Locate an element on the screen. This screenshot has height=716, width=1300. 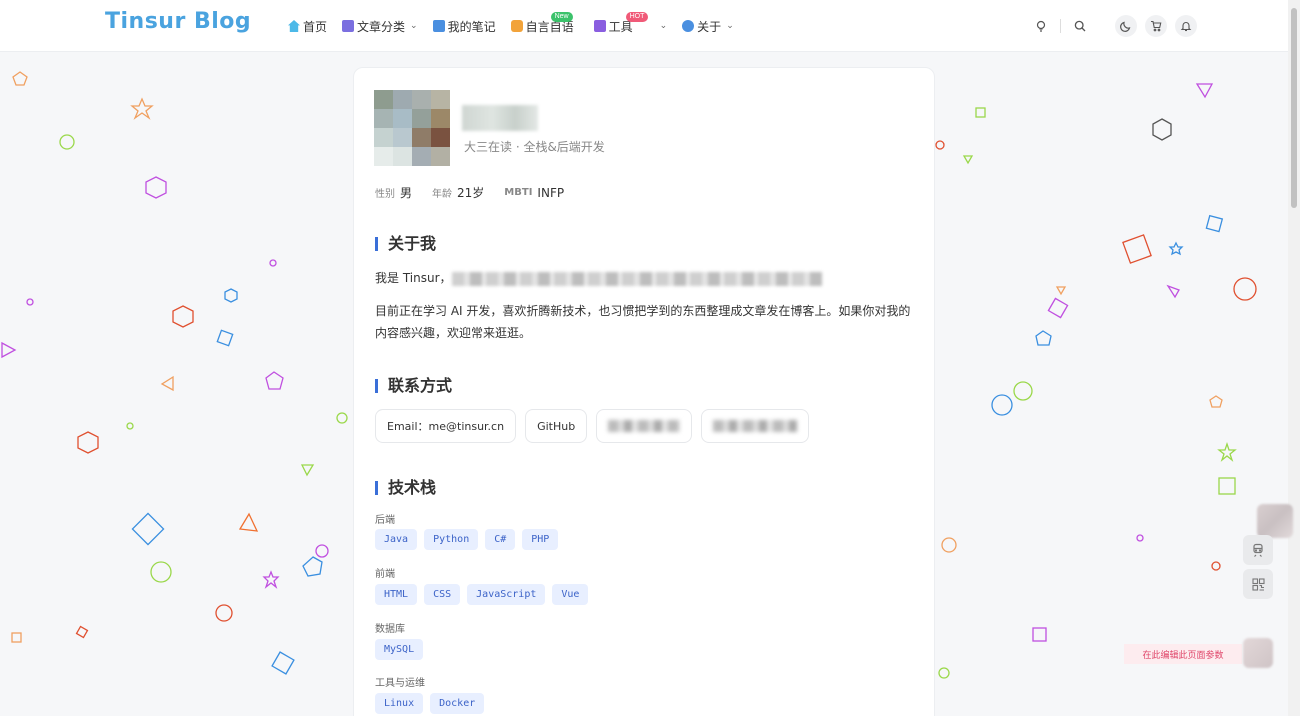
section-title-contact: 联系方式 is located at coordinates (413, 386).